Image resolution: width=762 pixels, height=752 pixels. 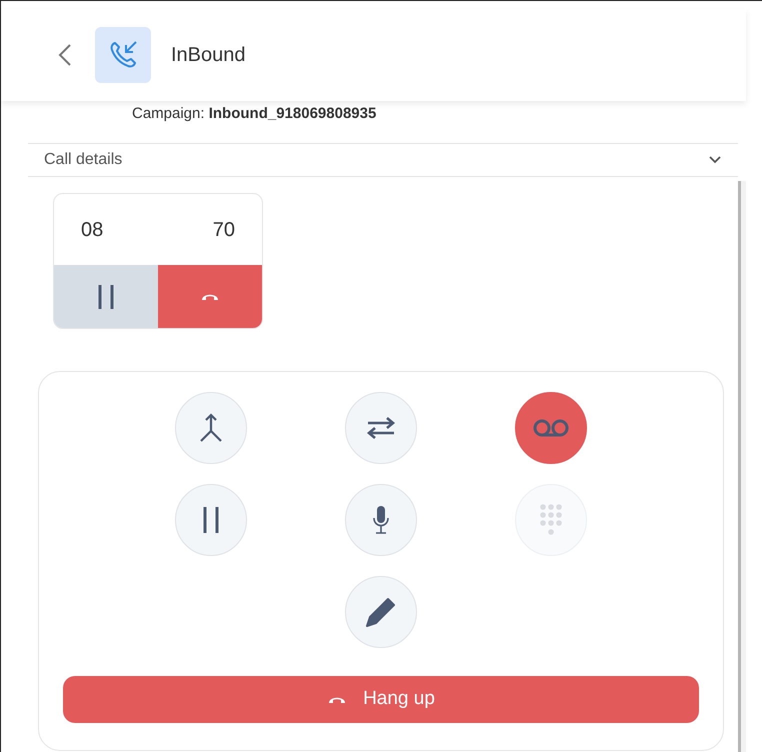 I want to click on transfer-icon, so click(x=381, y=428).